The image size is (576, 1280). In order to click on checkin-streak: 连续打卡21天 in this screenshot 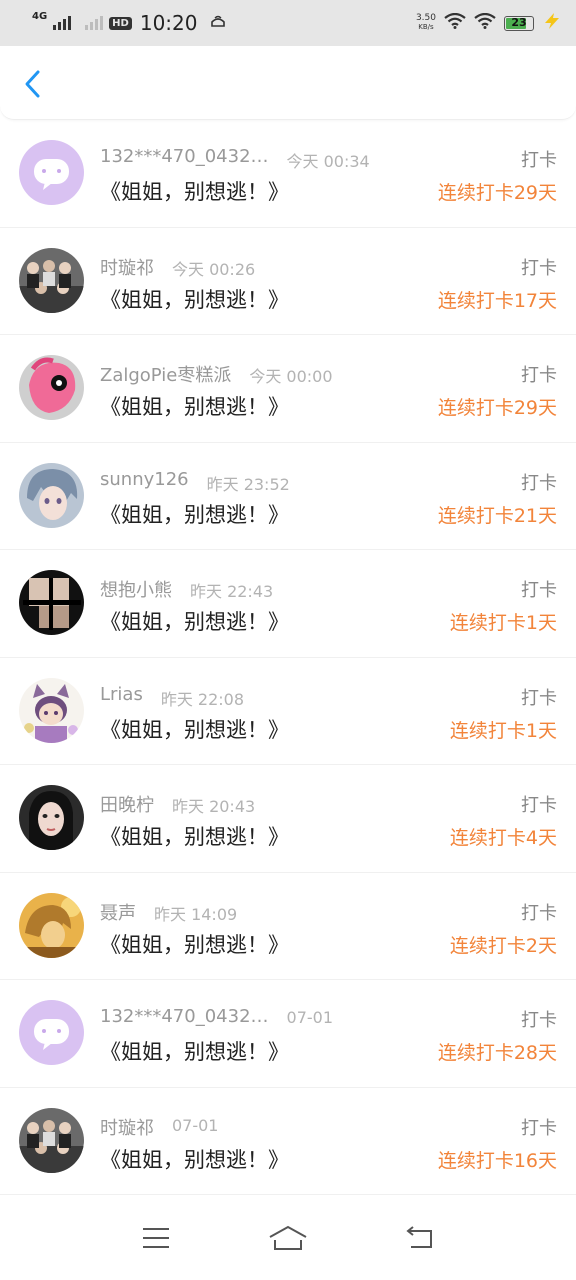, I will do `click(497, 515)`.